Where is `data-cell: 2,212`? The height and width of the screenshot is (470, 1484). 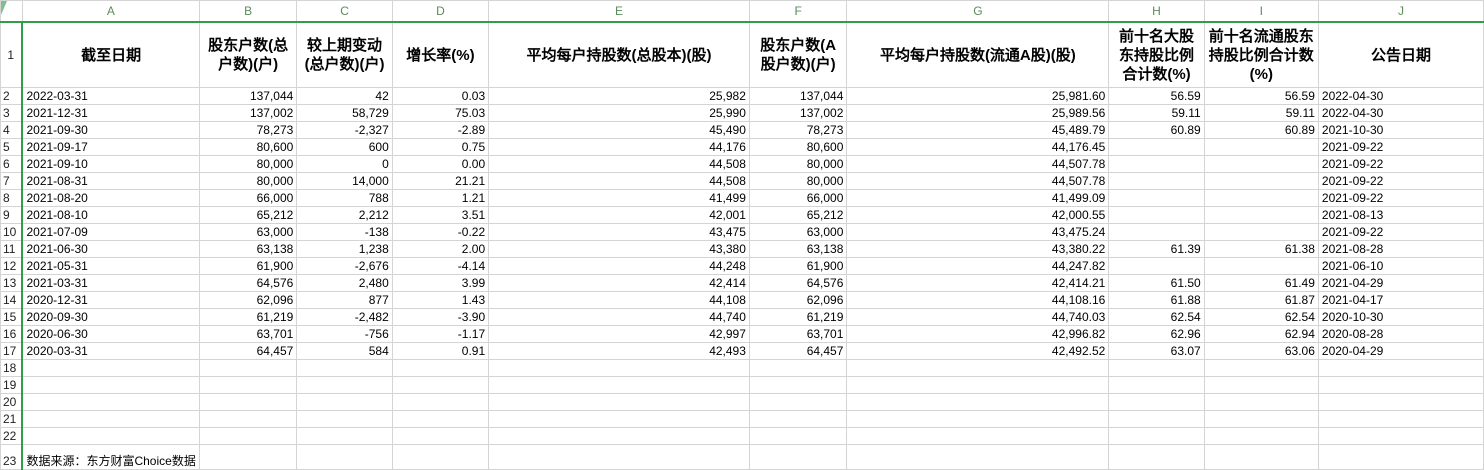
data-cell: 2,212 is located at coordinates (344, 215).